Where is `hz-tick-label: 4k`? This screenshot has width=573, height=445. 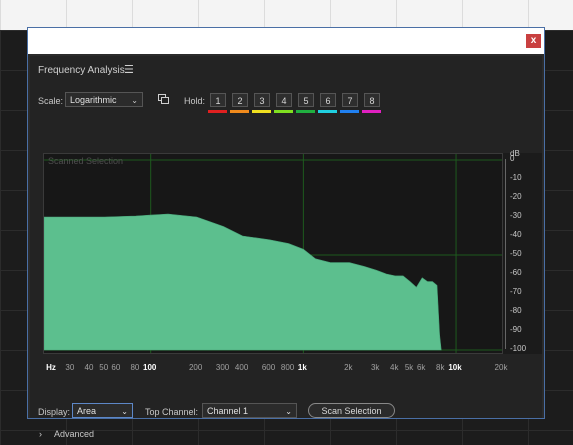
hz-tick-label: 4k is located at coordinates (394, 367).